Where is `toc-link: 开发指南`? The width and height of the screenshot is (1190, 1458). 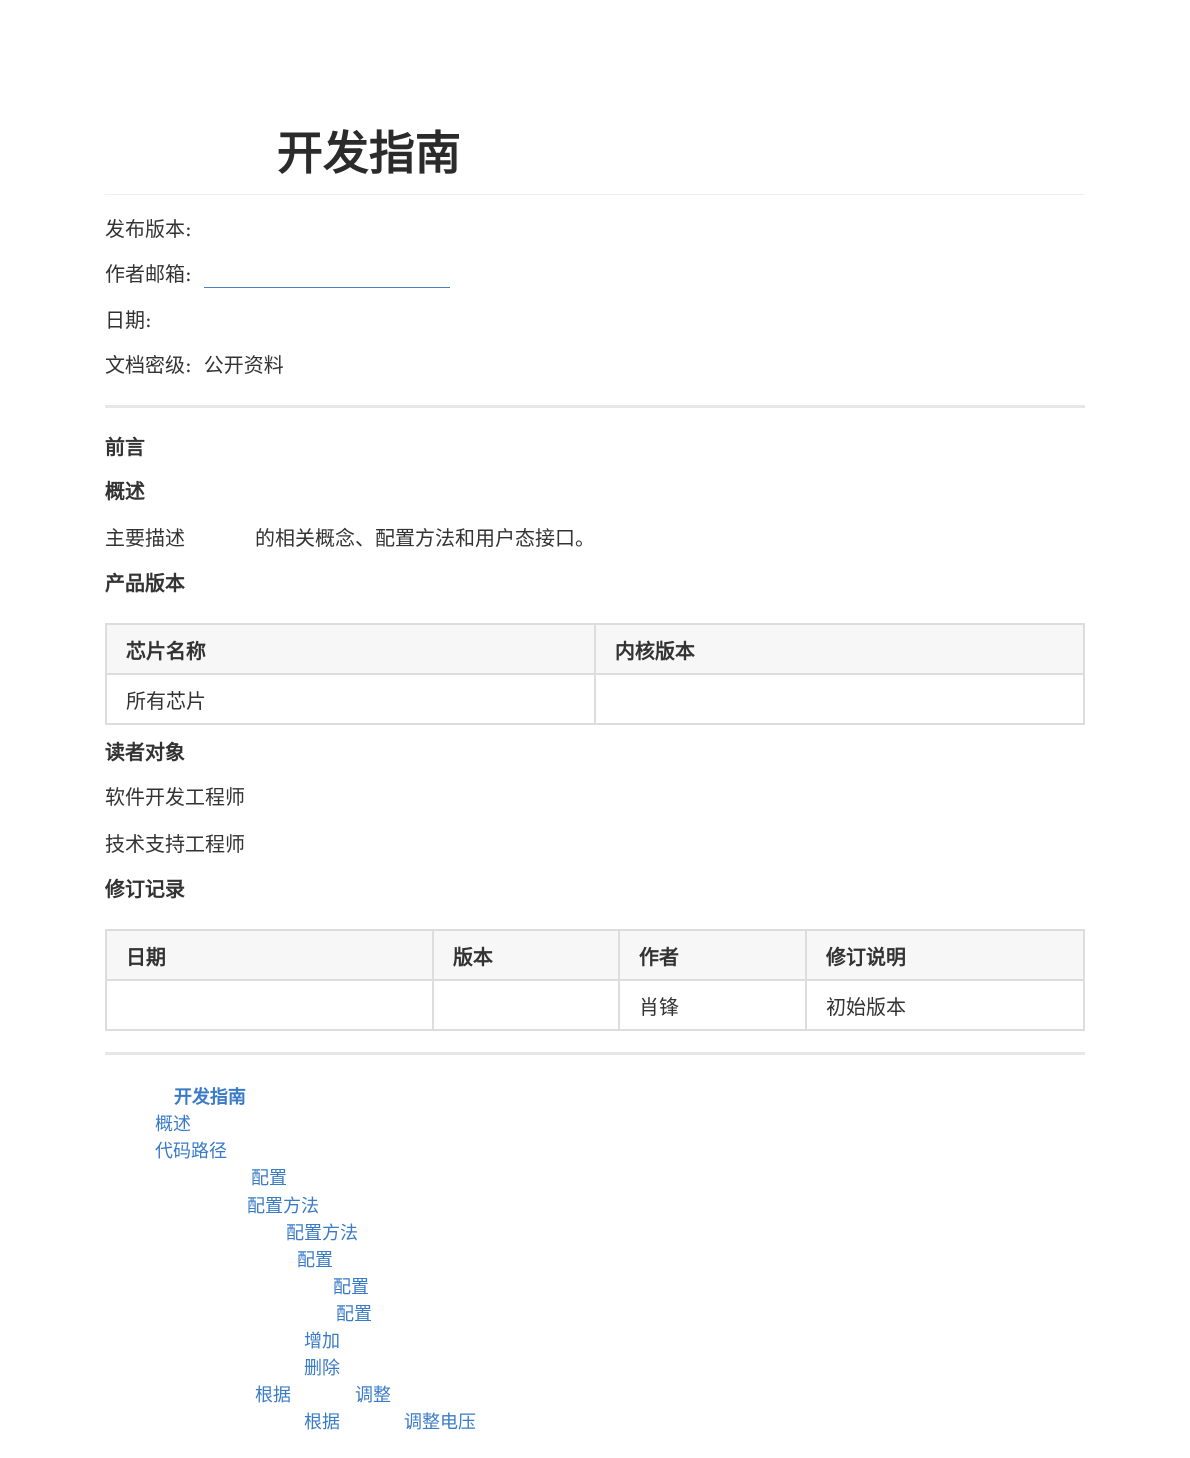 toc-link: 开发指南 is located at coordinates (210, 1098).